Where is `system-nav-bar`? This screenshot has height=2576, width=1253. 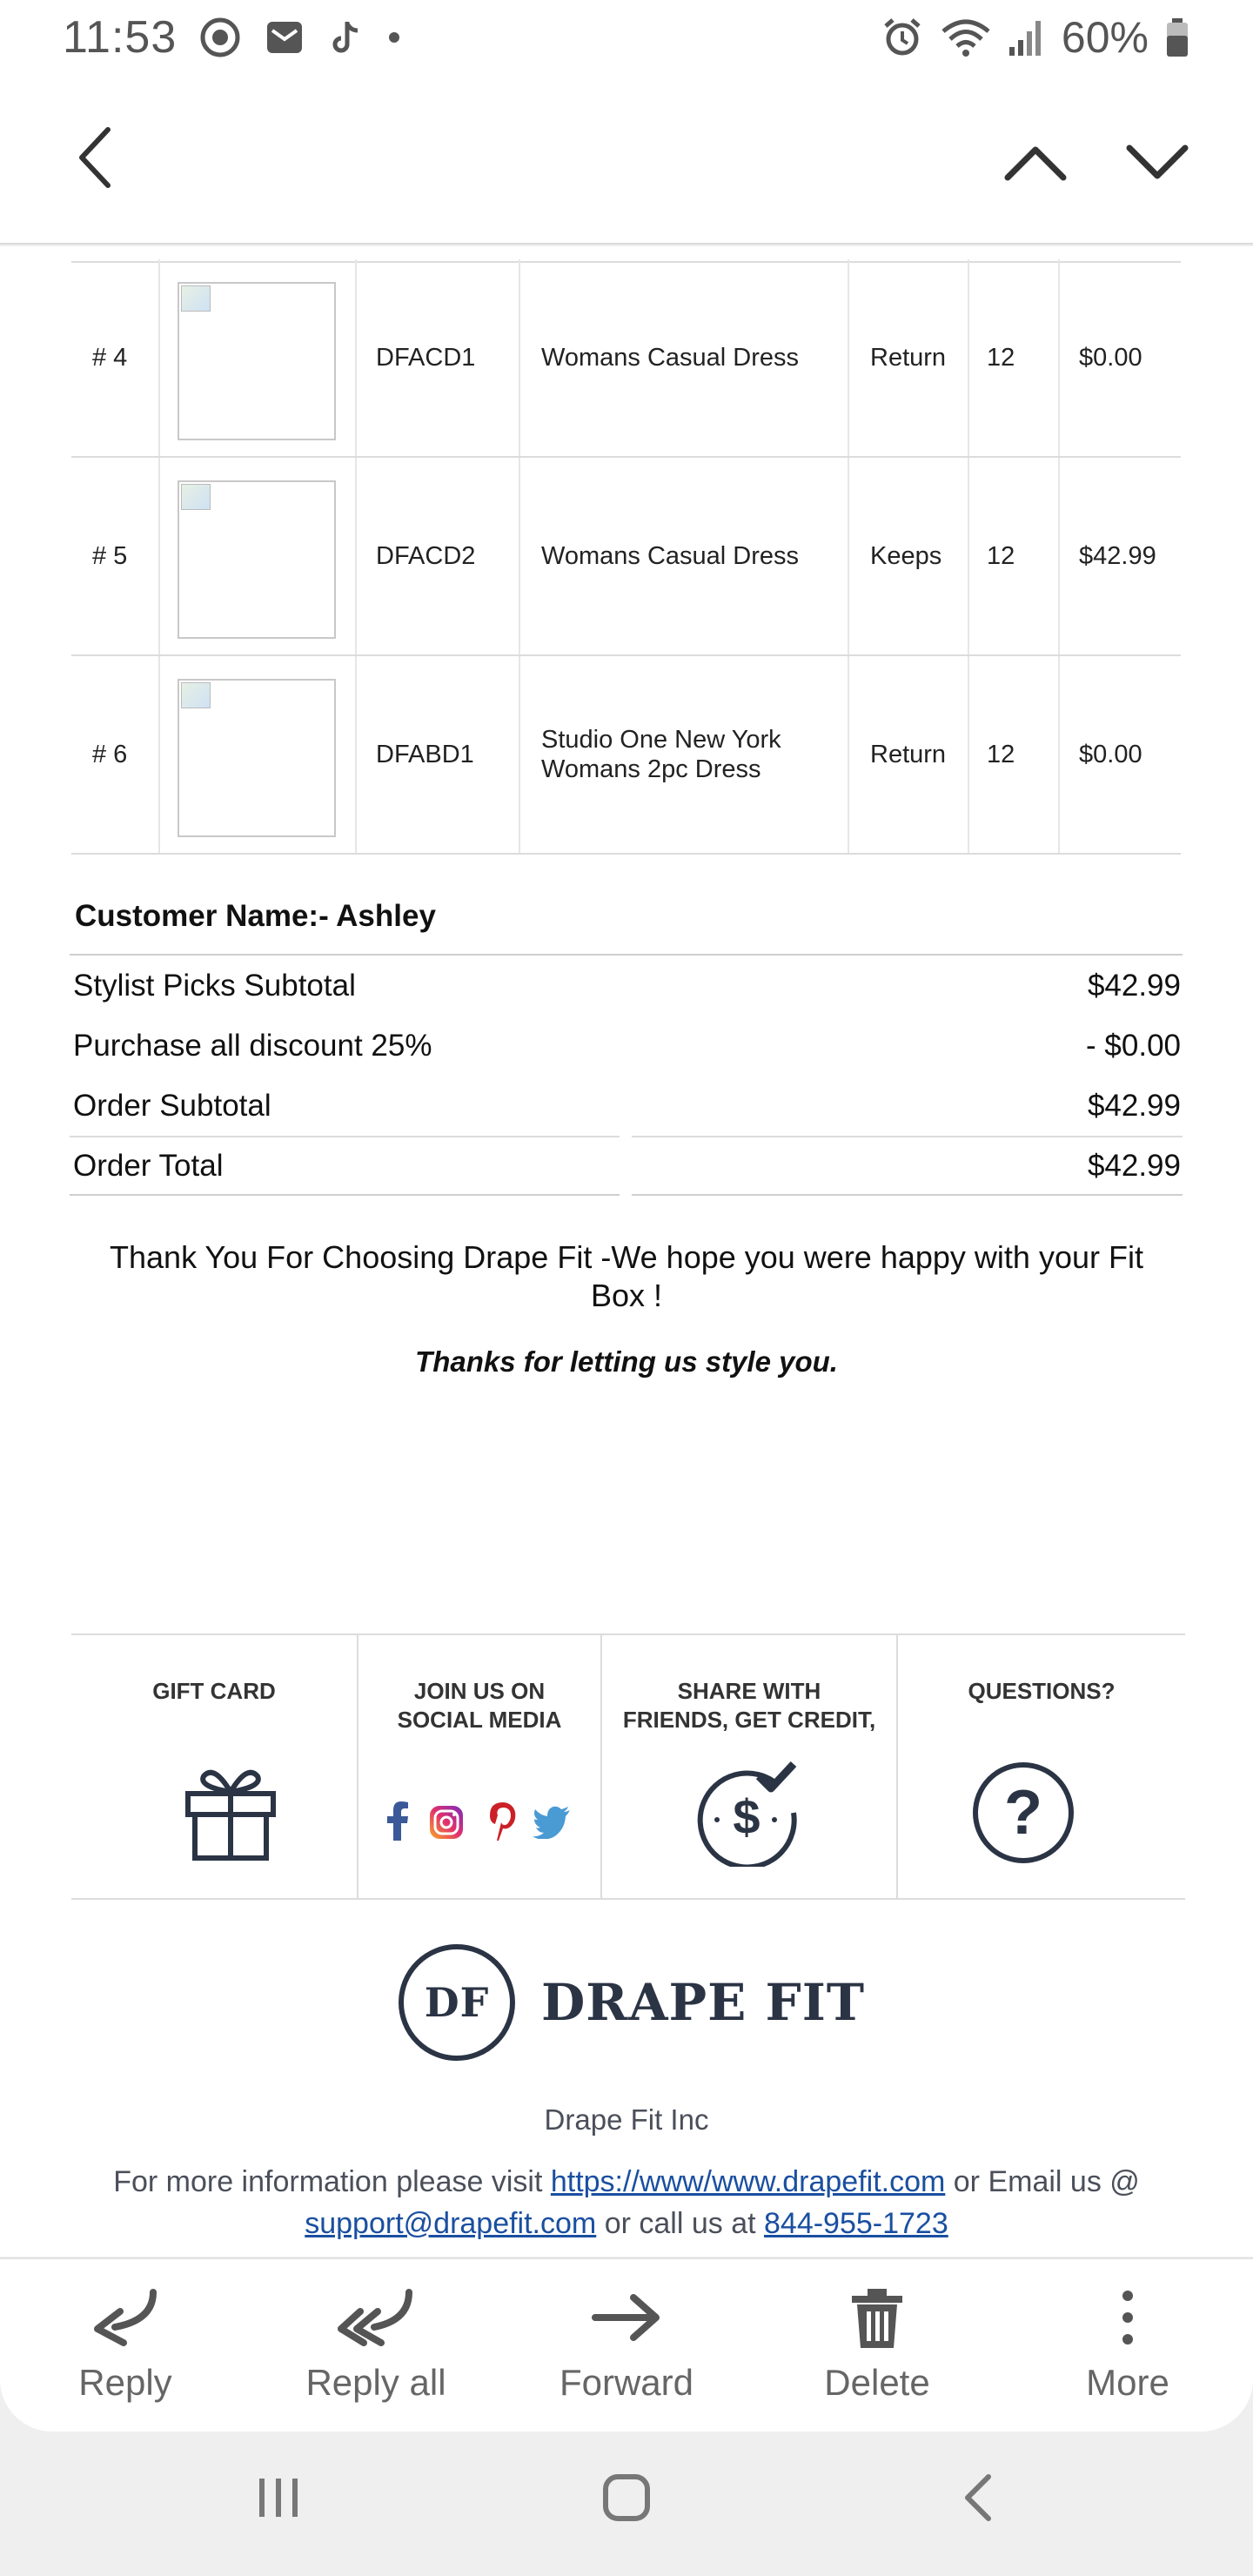
system-nav-bar is located at coordinates (626, 2504).